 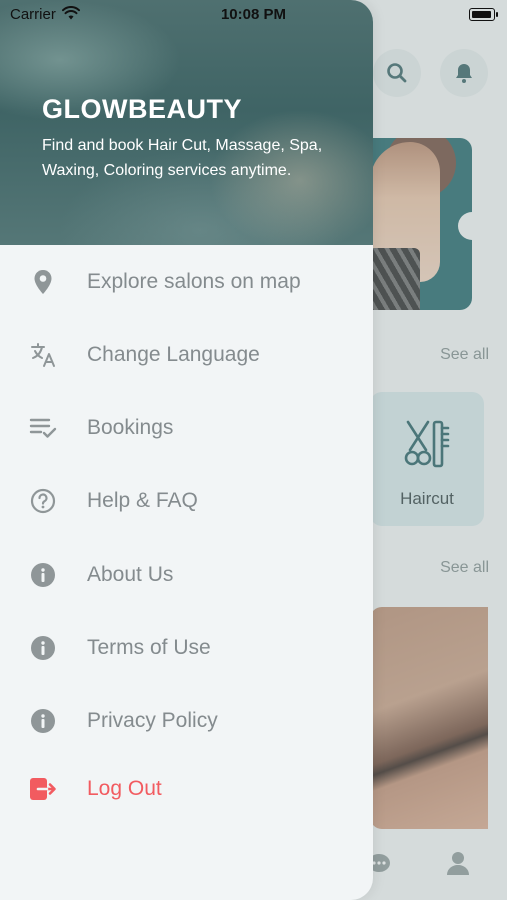 What do you see at coordinates (43, 789) in the screenshot?
I see `logout-icon` at bounding box center [43, 789].